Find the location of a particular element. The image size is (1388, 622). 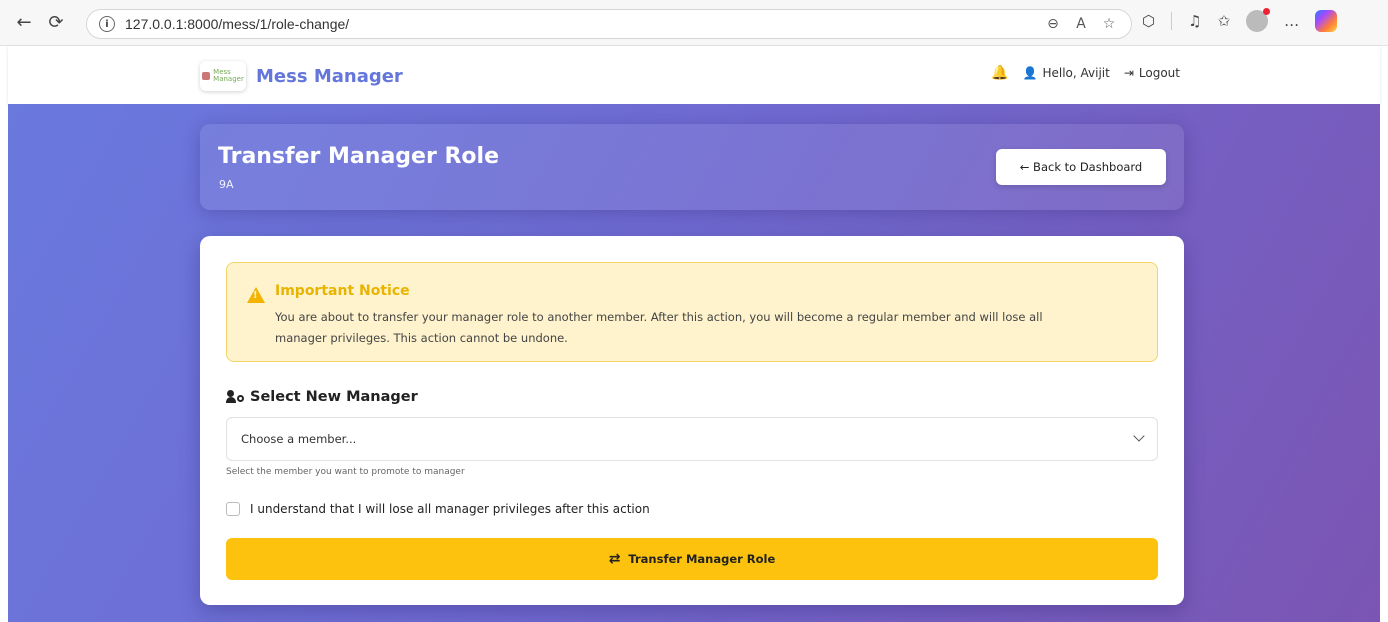

split-screen-icon: ♫ is located at coordinates (1194, 21).